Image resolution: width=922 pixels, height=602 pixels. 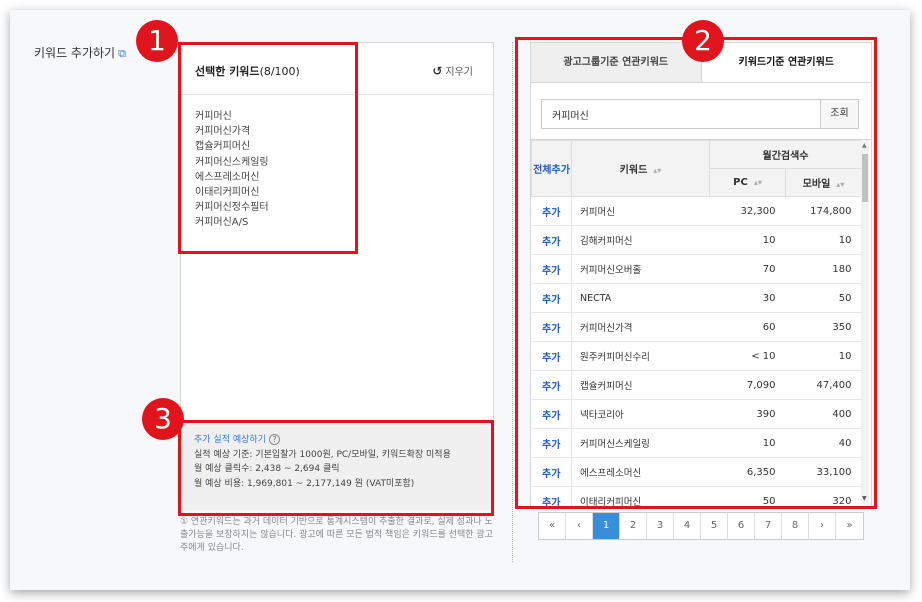 I want to click on page-button-3: 3, so click(x=660, y=526).